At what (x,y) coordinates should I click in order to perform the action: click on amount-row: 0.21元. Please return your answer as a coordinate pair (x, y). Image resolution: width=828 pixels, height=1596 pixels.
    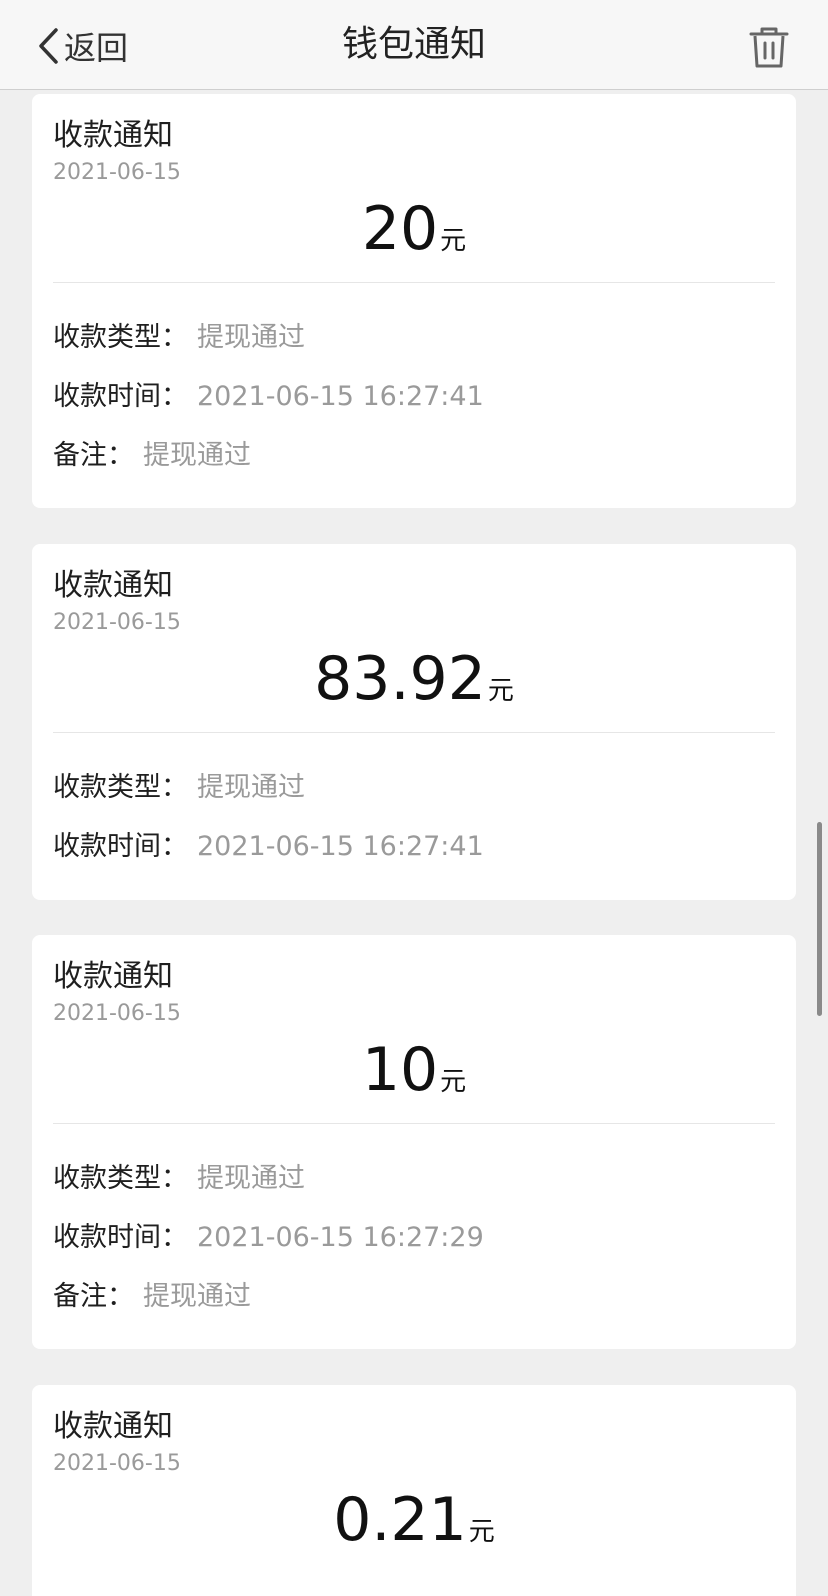
    Looking at the image, I should click on (414, 1520).